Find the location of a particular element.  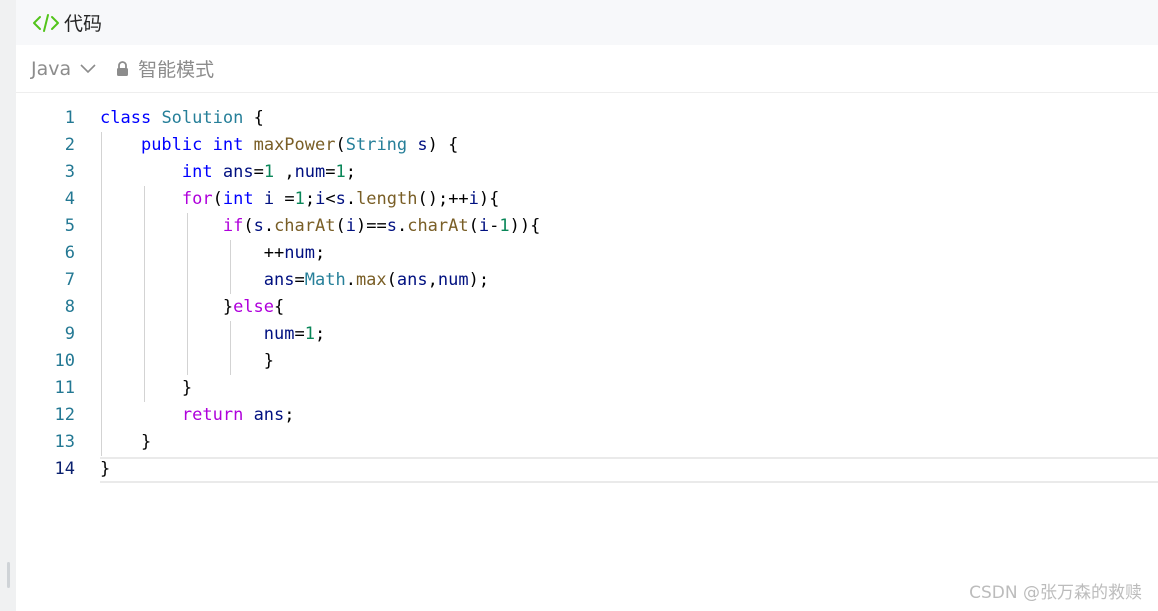

resize-grip is located at coordinates (8, 575).